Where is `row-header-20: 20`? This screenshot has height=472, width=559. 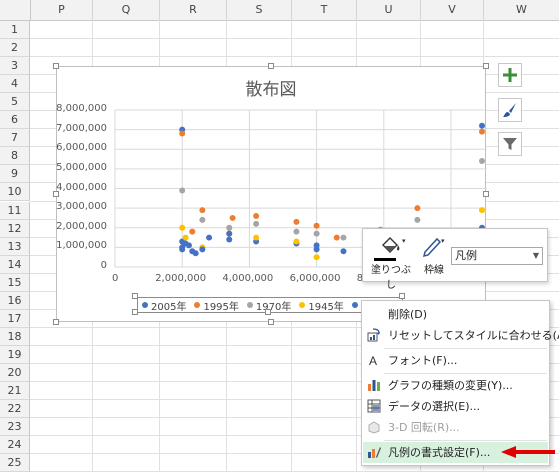
row-header-20: 20 is located at coordinates (15, 372).